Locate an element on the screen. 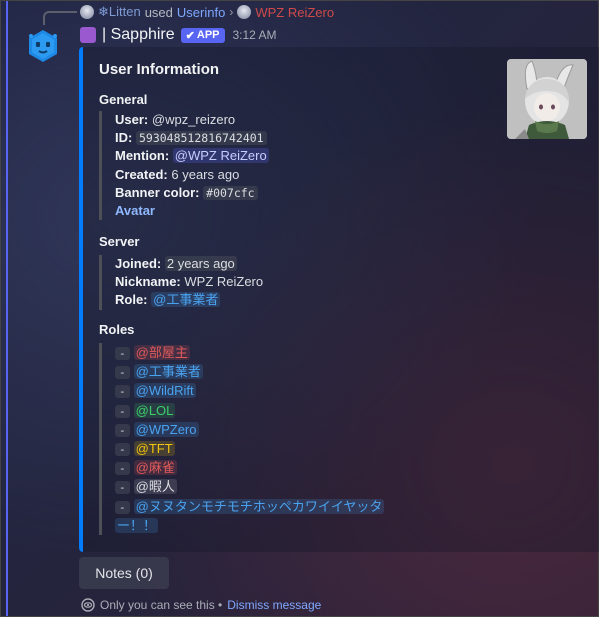 The width and height of the screenshot is (599, 617). joined-label: Joined: is located at coordinates (138, 263).